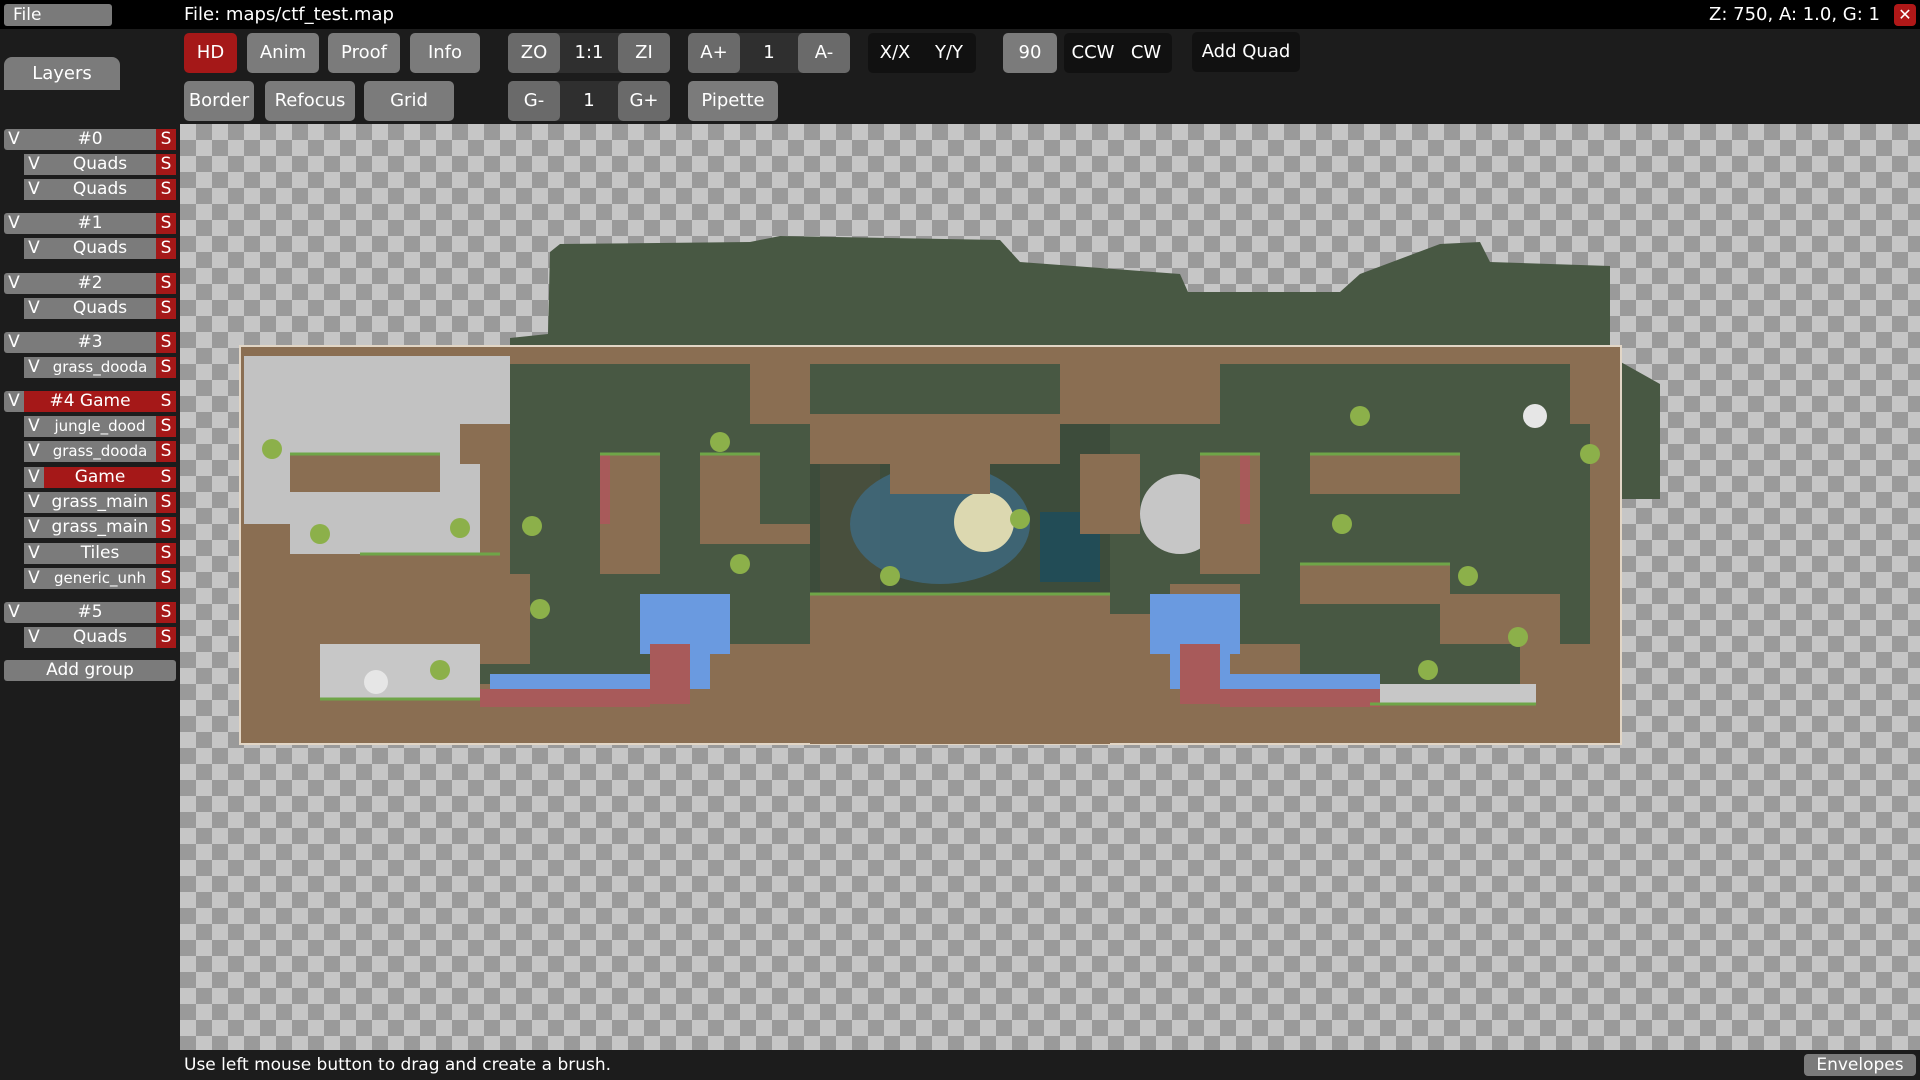 The image size is (1920, 1080). I want to click on layer-item: V generic_unh S, so click(100, 578).